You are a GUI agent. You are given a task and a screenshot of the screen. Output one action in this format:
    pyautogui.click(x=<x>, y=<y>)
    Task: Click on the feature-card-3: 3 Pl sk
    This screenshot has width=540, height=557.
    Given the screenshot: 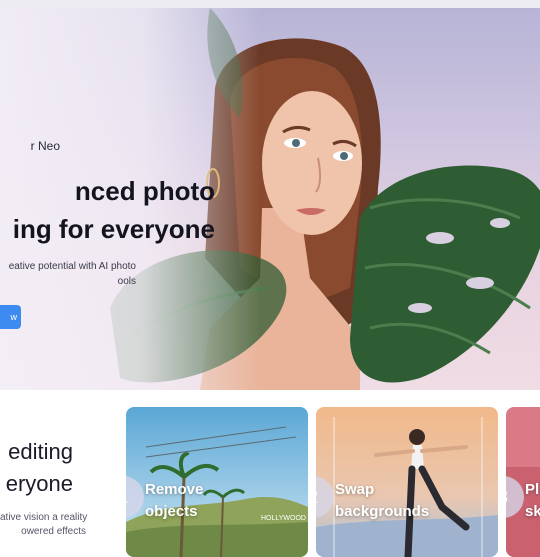 What is the action you would take?
    pyautogui.click(x=523, y=482)
    